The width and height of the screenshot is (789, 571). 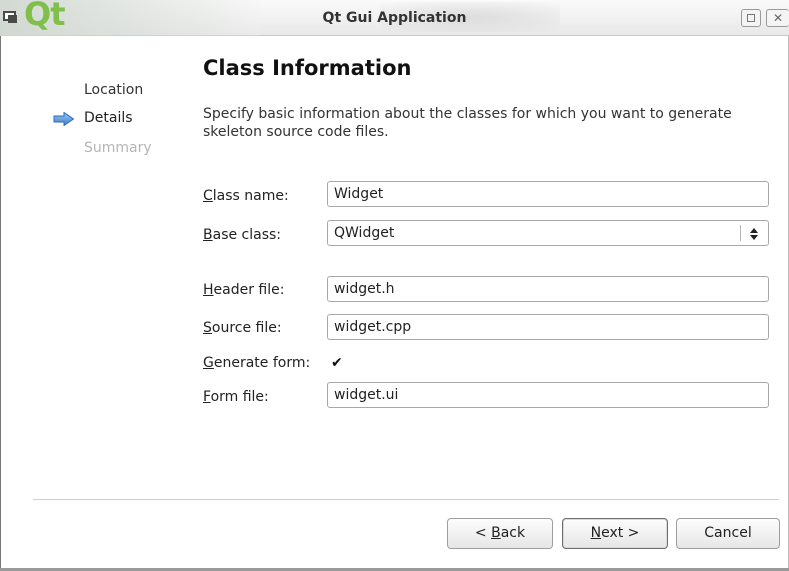 I want to click on base-class-label: Base class:, so click(x=242, y=235).